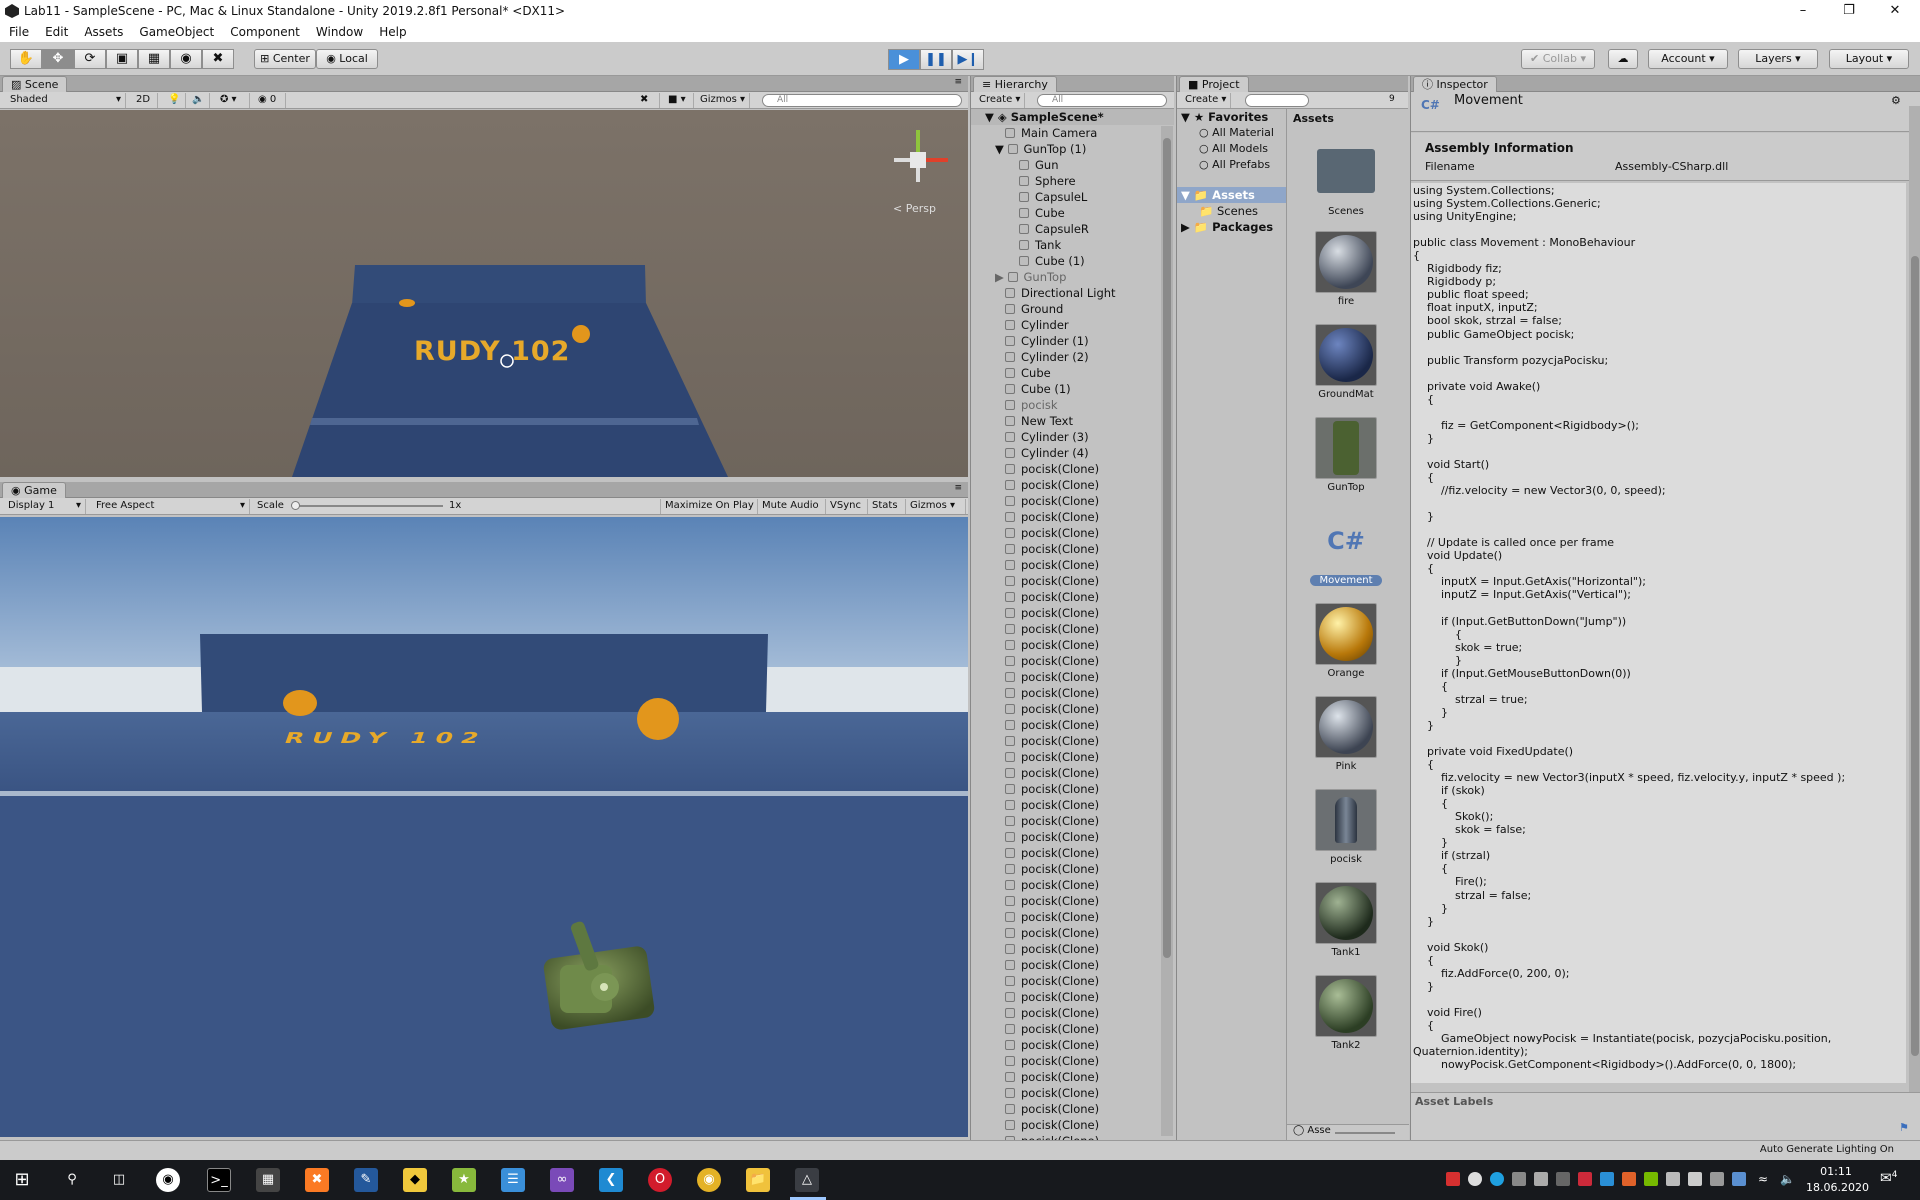 This screenshot has width=1920, height=1200. I want to click on hierarchy-create-dropdown: Create ▾, so click(1000, 100).